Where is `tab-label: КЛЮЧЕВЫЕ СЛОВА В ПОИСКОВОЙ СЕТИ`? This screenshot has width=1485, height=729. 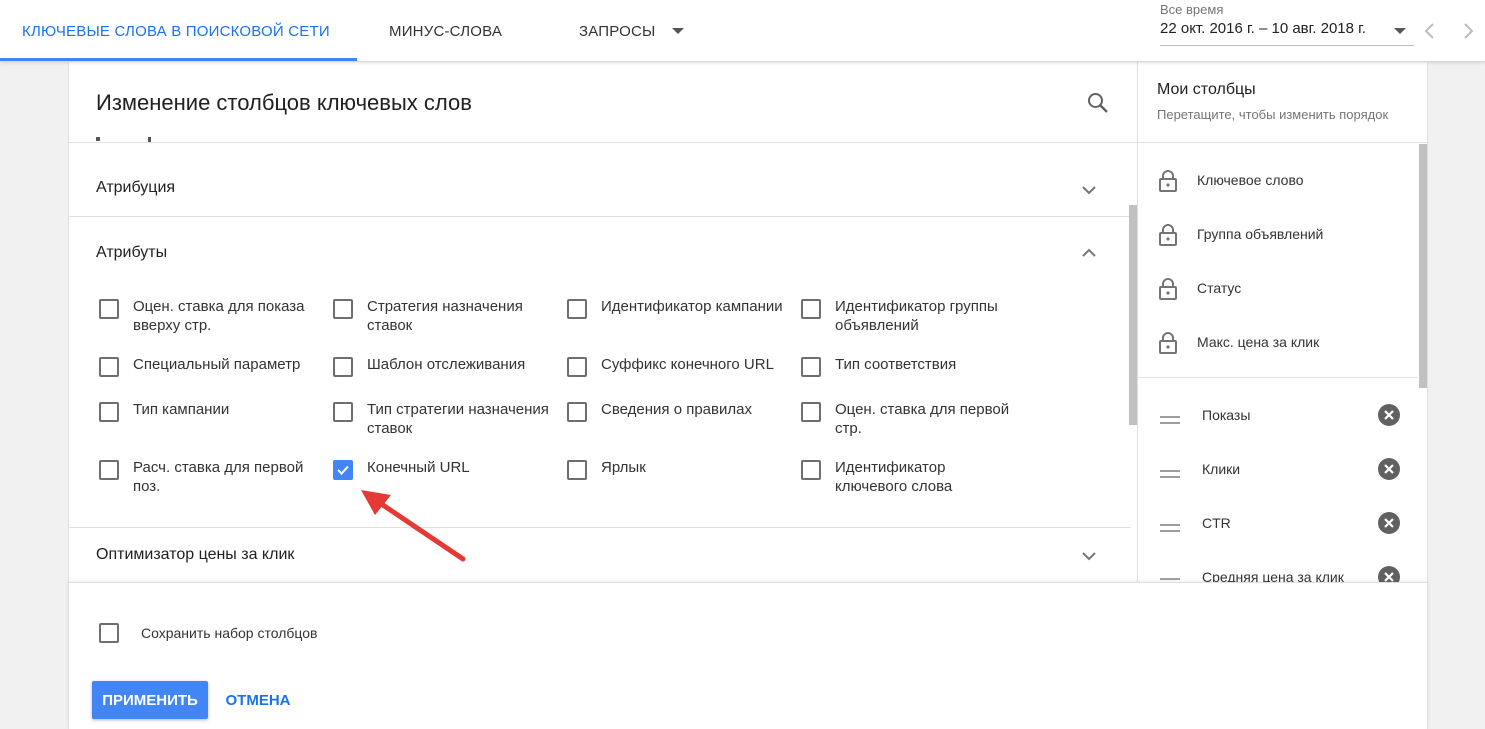
tab-label: КЛЮЧЕВЫЕ СЛОВА В ПОИСКОВОЙ СЕТИ is located at coordinates (176, 31).